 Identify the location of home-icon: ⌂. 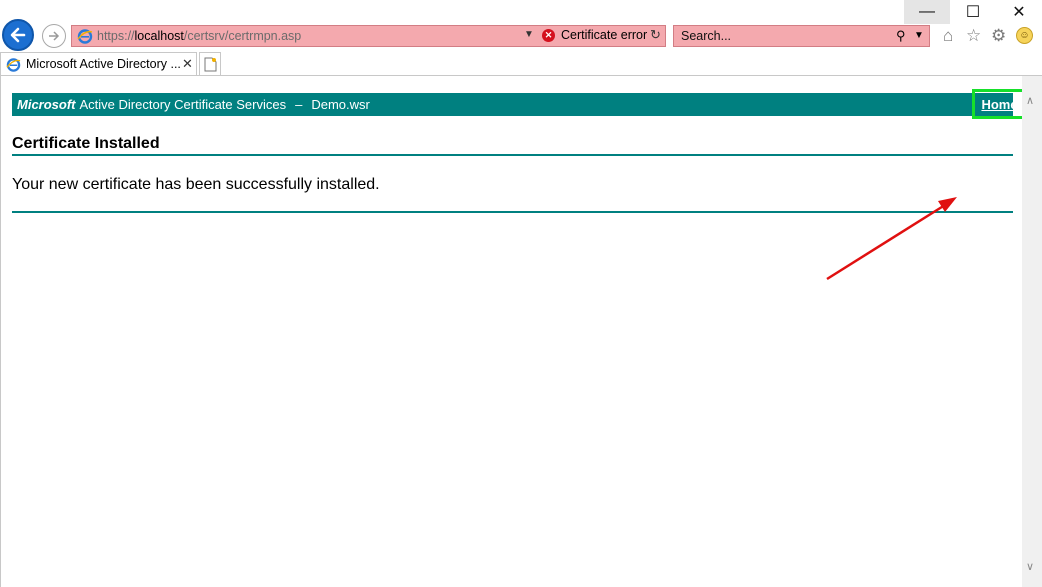
(948, 36).